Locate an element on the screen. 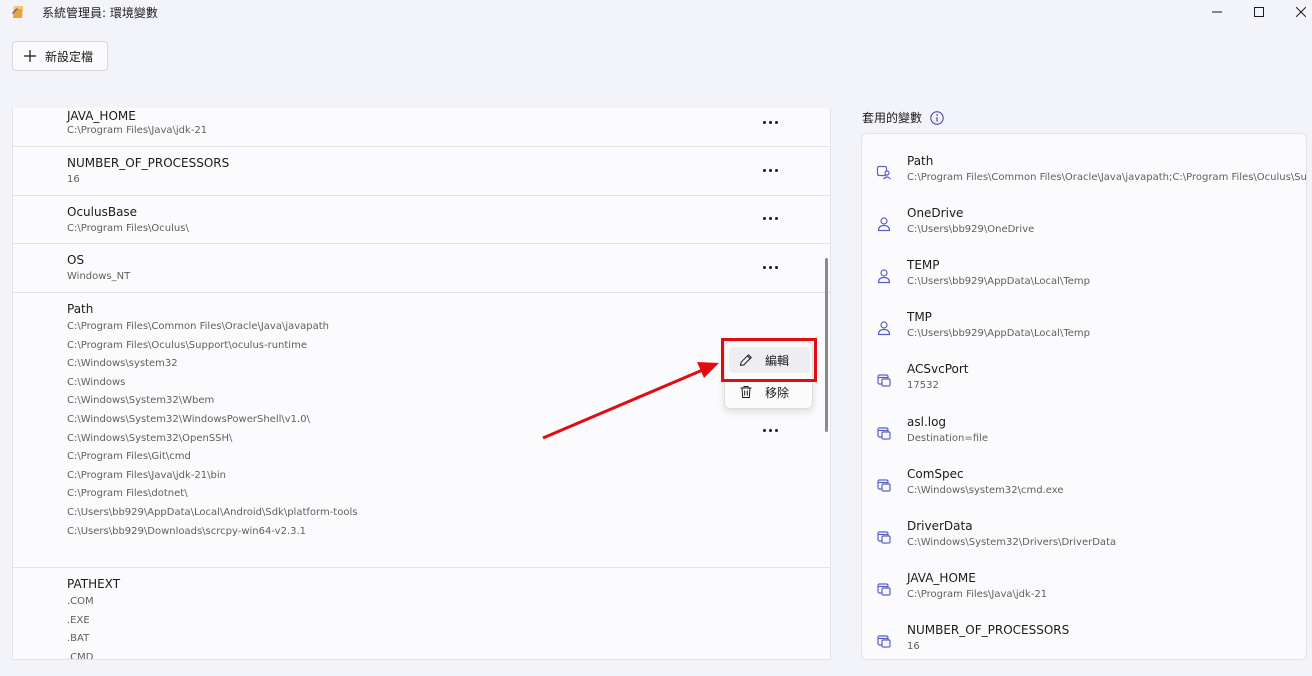 This screenshot has width=1312, height=676. variable-name: JAVA_HOME is located at coordinates (101, 116).